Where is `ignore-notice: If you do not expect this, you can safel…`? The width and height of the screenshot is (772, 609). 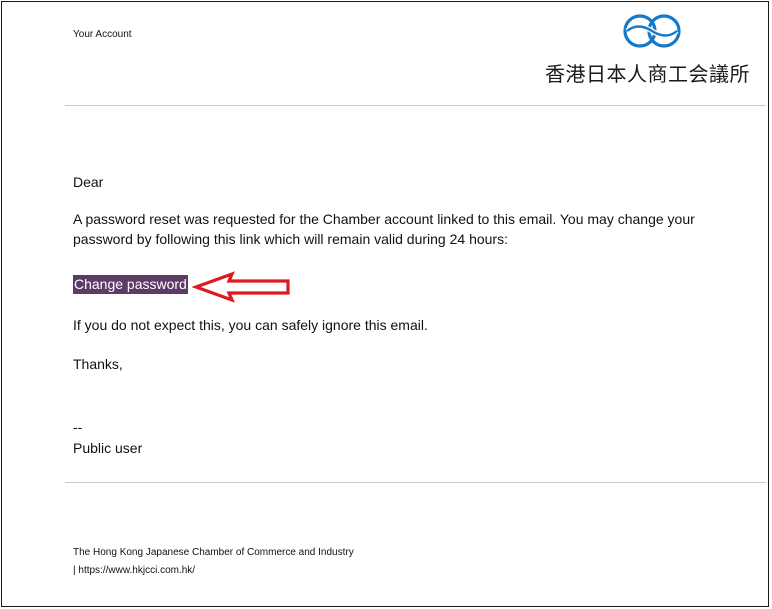
ignore-notice: If you do not expect this, you can safel… is located at coordinates (250, 325).